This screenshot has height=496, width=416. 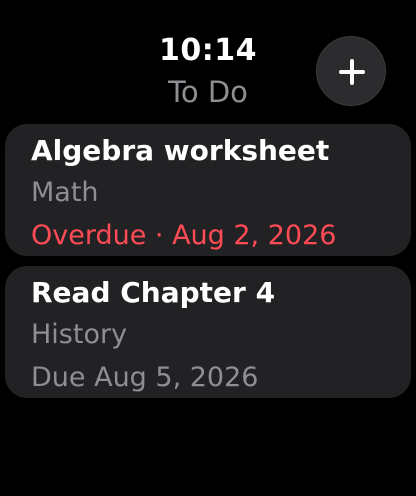 I want to click on task-title: Read Chapter 4, so click(x=153, y=292).